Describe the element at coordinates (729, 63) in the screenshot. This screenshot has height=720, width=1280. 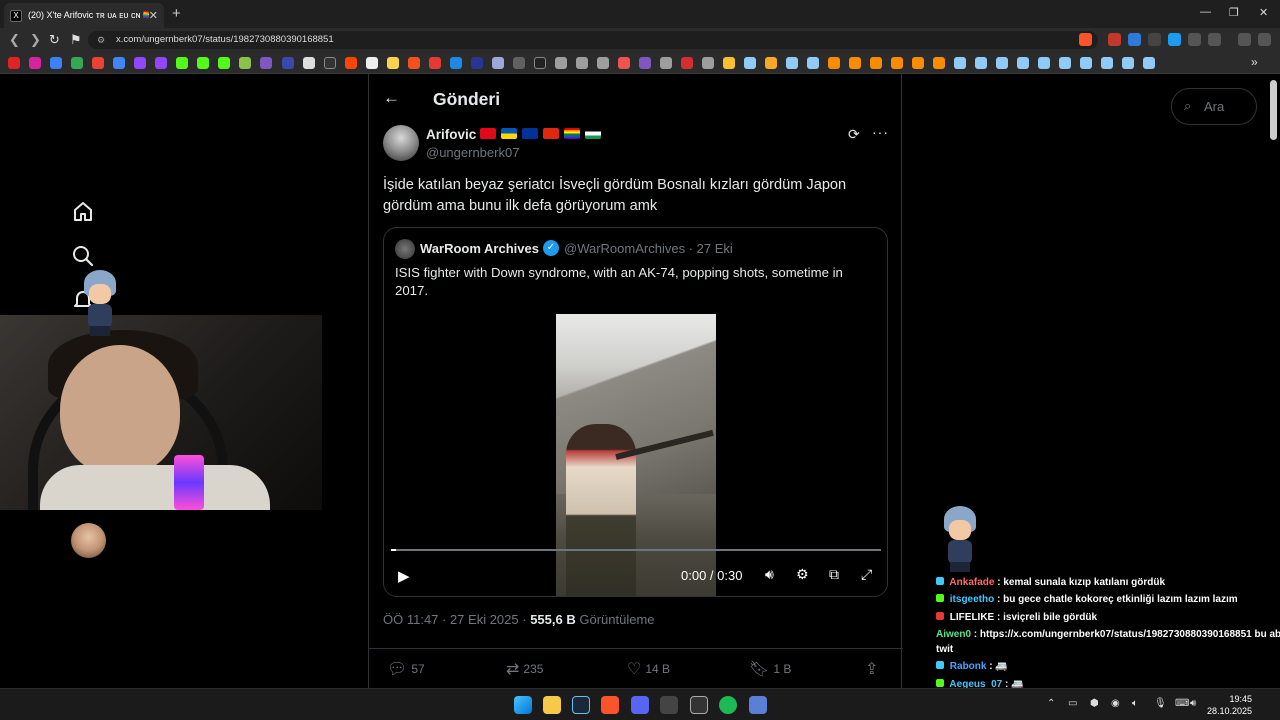
I see `folder-icon` at that location.